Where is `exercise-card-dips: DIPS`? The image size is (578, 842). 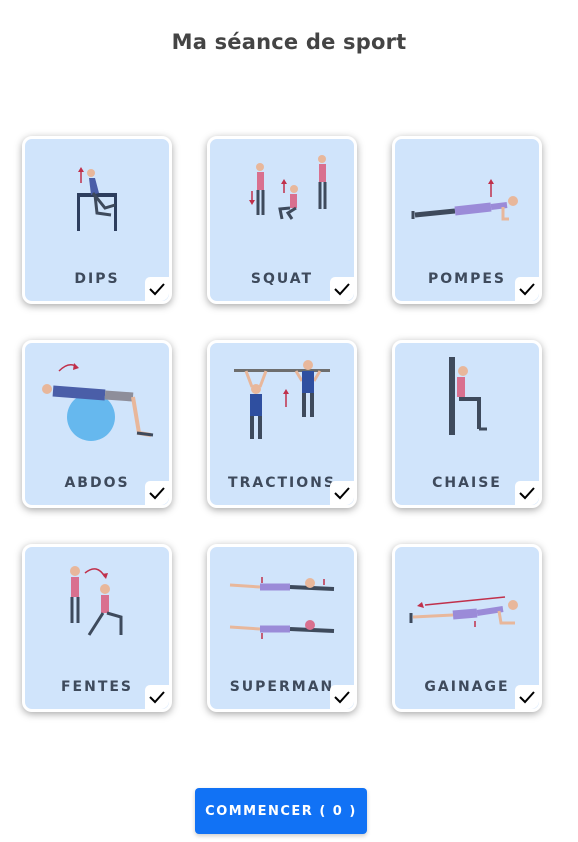
exercise-card-dips: DIPS is located at coordinates (97, 220).